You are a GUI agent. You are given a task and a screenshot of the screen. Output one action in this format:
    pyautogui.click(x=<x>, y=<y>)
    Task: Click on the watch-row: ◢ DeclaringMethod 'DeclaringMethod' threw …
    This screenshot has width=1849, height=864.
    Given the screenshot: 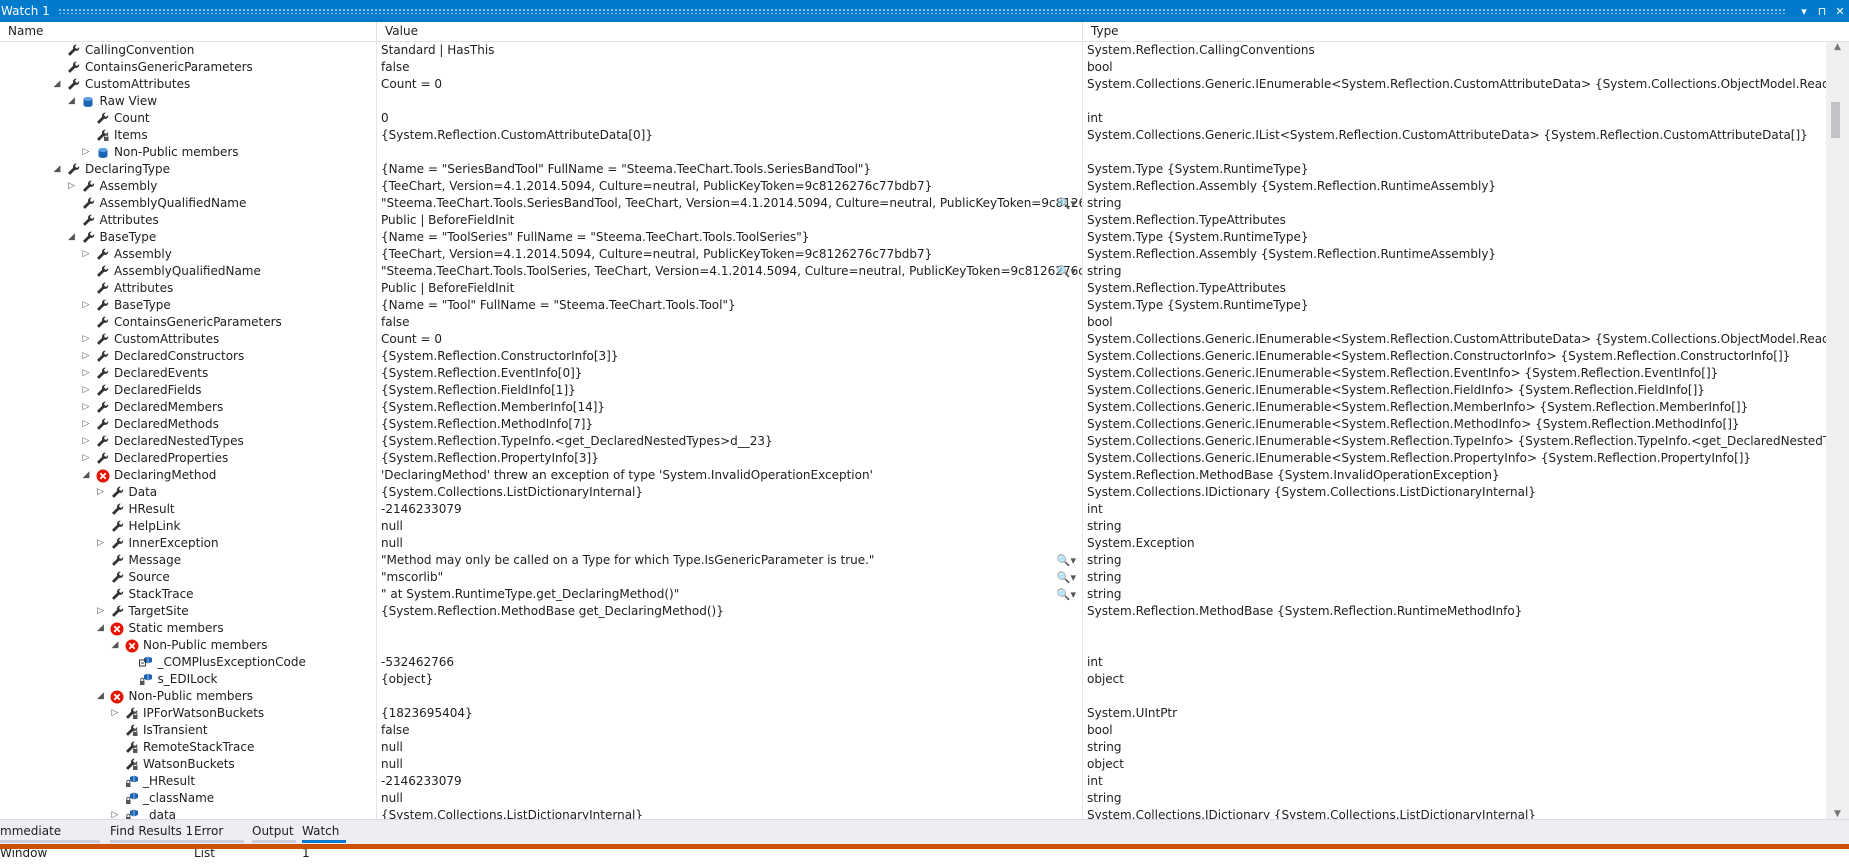 What is the action you would take?
    pyautogui.click(x=913, y=475)
    